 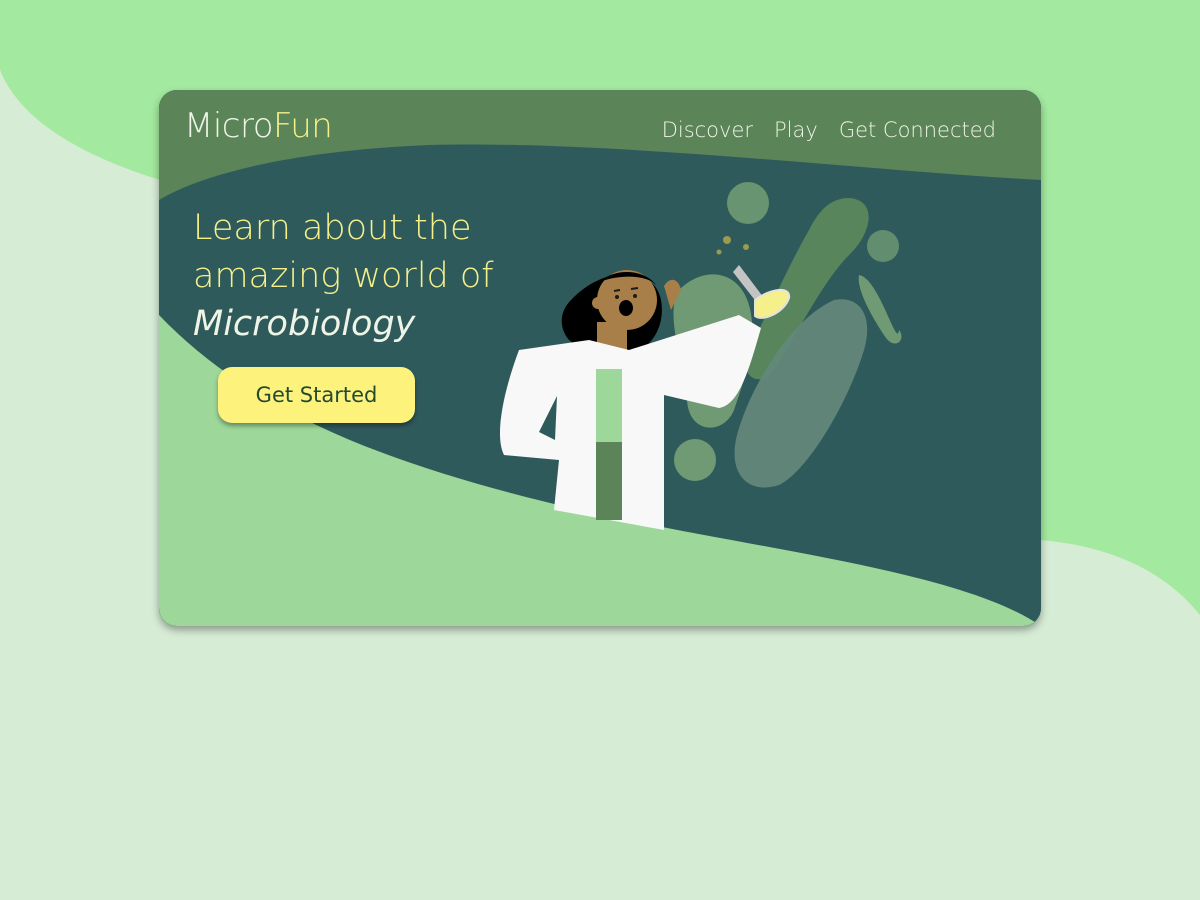 I want to click on brand-logo-part2: Fun, so click(x=303, y=126).